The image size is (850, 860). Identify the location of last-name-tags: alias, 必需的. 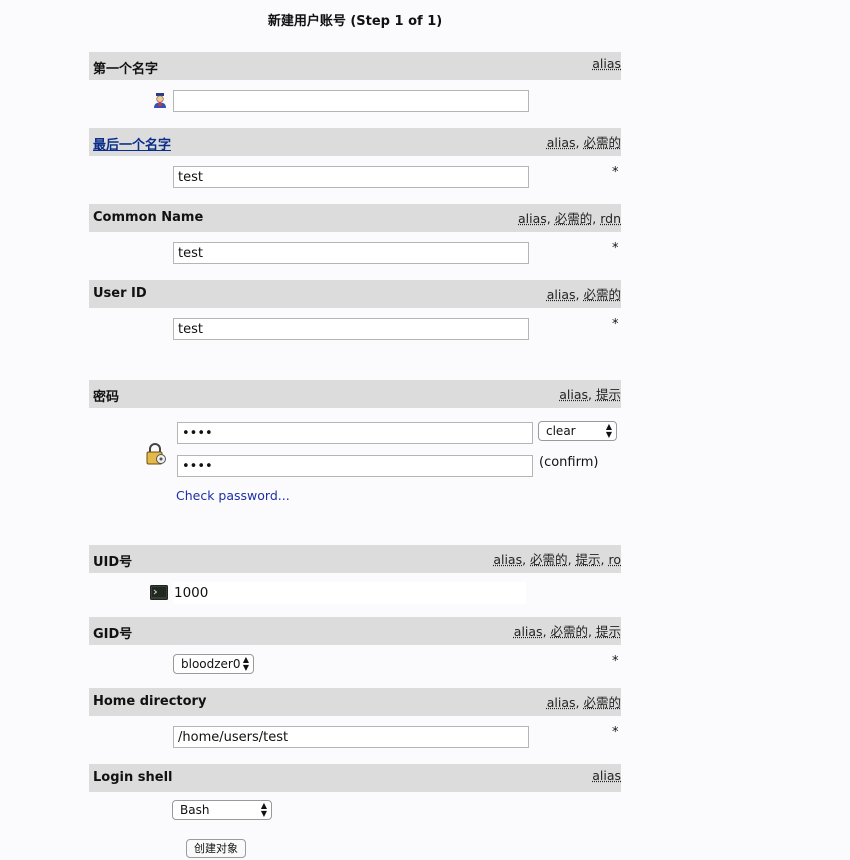
(583, 142).